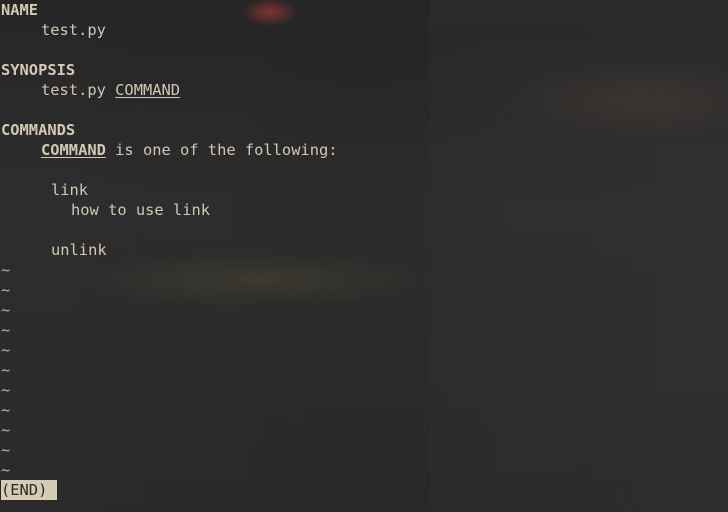  What do you see at coordinates (70, 190) in the screenshot?
I see `command-name-link: link` at bounding box center [70, 190].